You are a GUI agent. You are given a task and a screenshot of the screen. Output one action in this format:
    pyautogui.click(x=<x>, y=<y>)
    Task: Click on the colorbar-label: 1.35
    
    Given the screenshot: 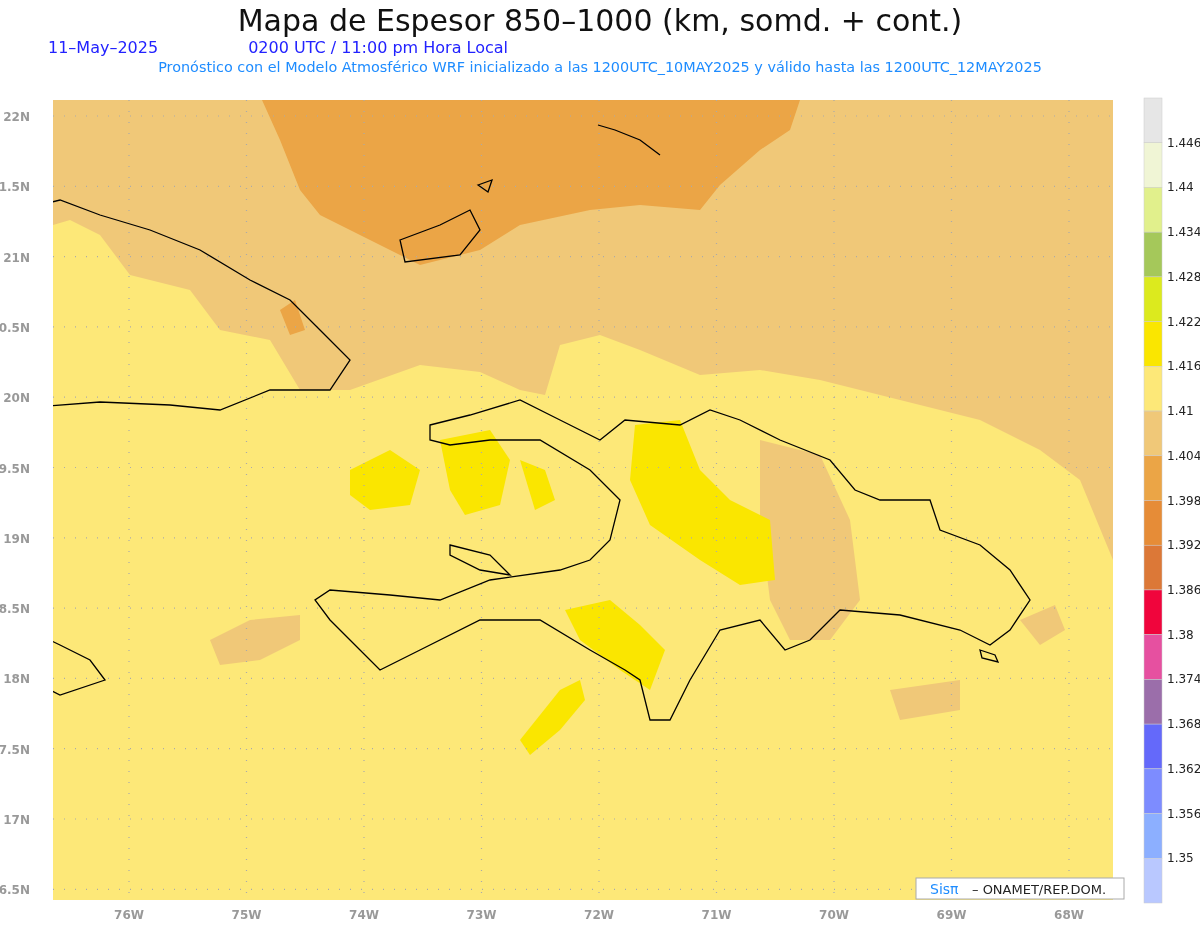 What is the action you would take?
    pyautogui.click(x=1180, y=858)
    